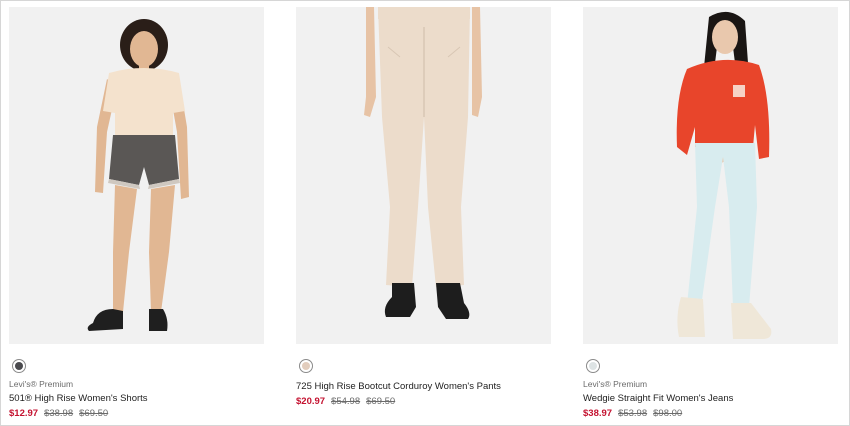 This screenshot has width=850, height=426. I want to click on product-prices: $12.97 $38.98 $69.50, so click(61, 413).